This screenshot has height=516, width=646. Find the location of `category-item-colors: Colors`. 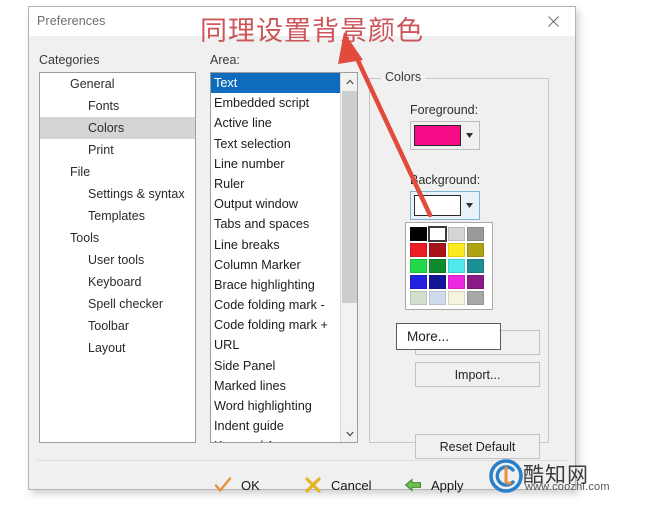

category-item-colors: Colors is located at coordinates (117, 128).